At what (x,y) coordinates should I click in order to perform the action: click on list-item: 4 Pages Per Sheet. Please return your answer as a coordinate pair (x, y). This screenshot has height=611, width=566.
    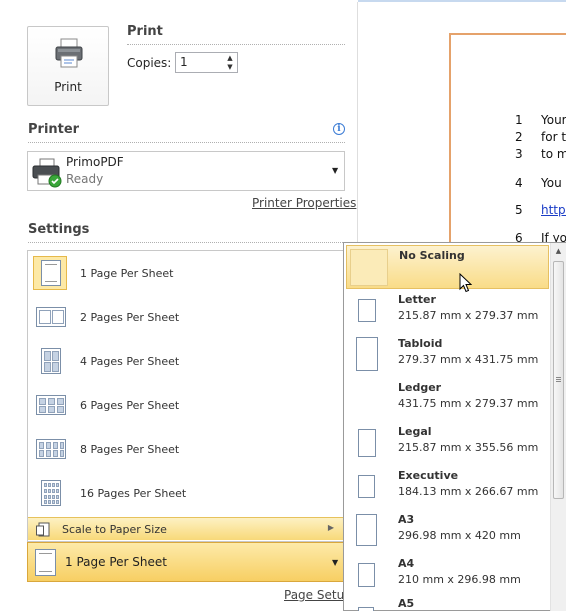
    Looking at the image, I should click on (186, 361).